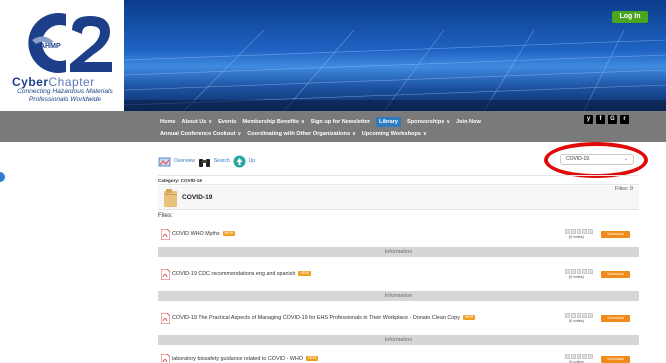 The image size is (666, 363). I want to click on search-link: Search, so click(222, 161).